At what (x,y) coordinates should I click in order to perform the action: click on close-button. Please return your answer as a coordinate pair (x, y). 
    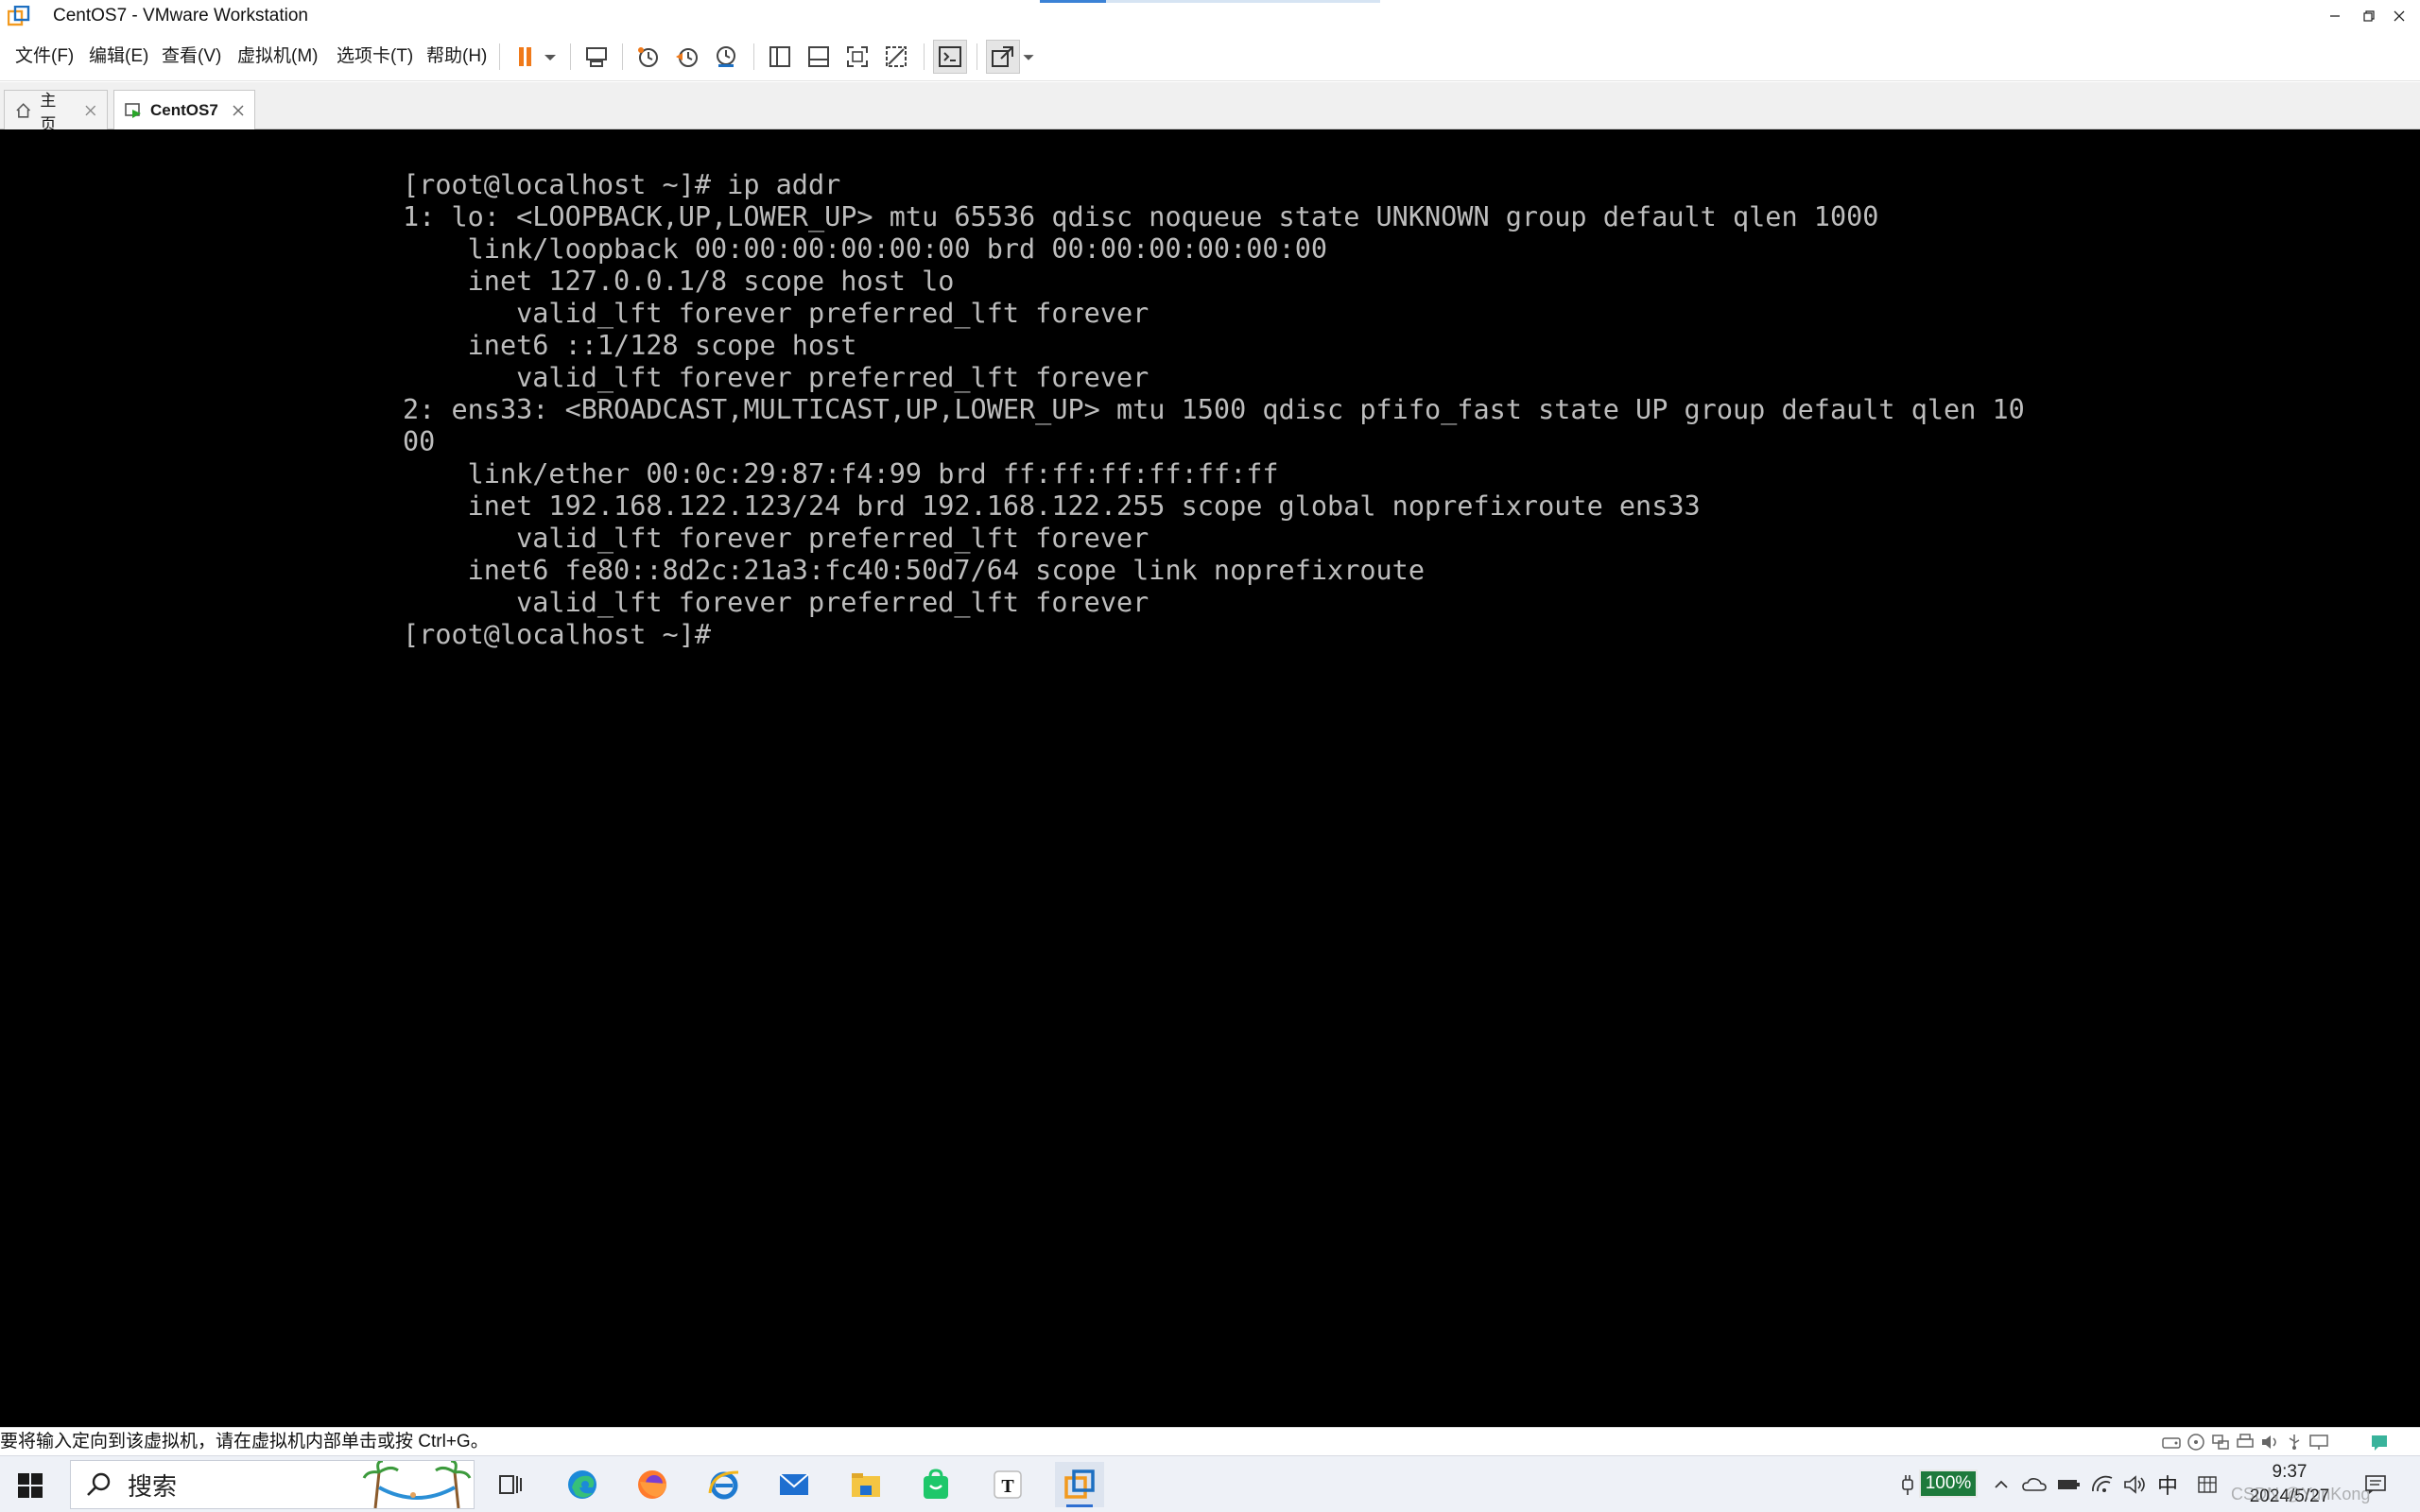
    Looking at the image, I should click on (2399, 16).